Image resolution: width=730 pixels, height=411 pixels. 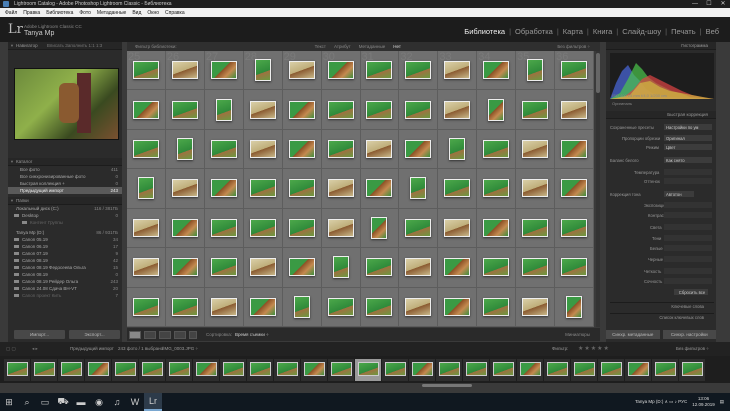 What do you see at coordinates (263, 71) in the screenshot?
I see `grid-cell: 28` at bounding box center [263, 71].